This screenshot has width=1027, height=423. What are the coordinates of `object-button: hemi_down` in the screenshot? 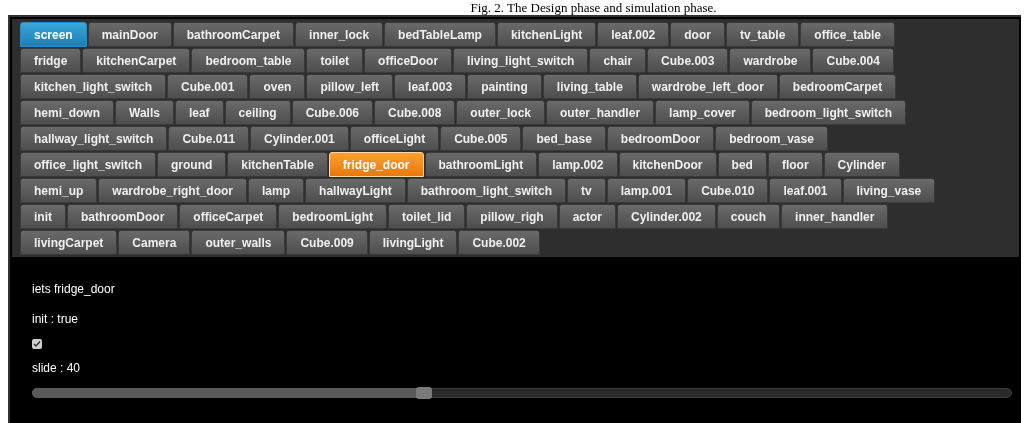 It's located at (67, 112).